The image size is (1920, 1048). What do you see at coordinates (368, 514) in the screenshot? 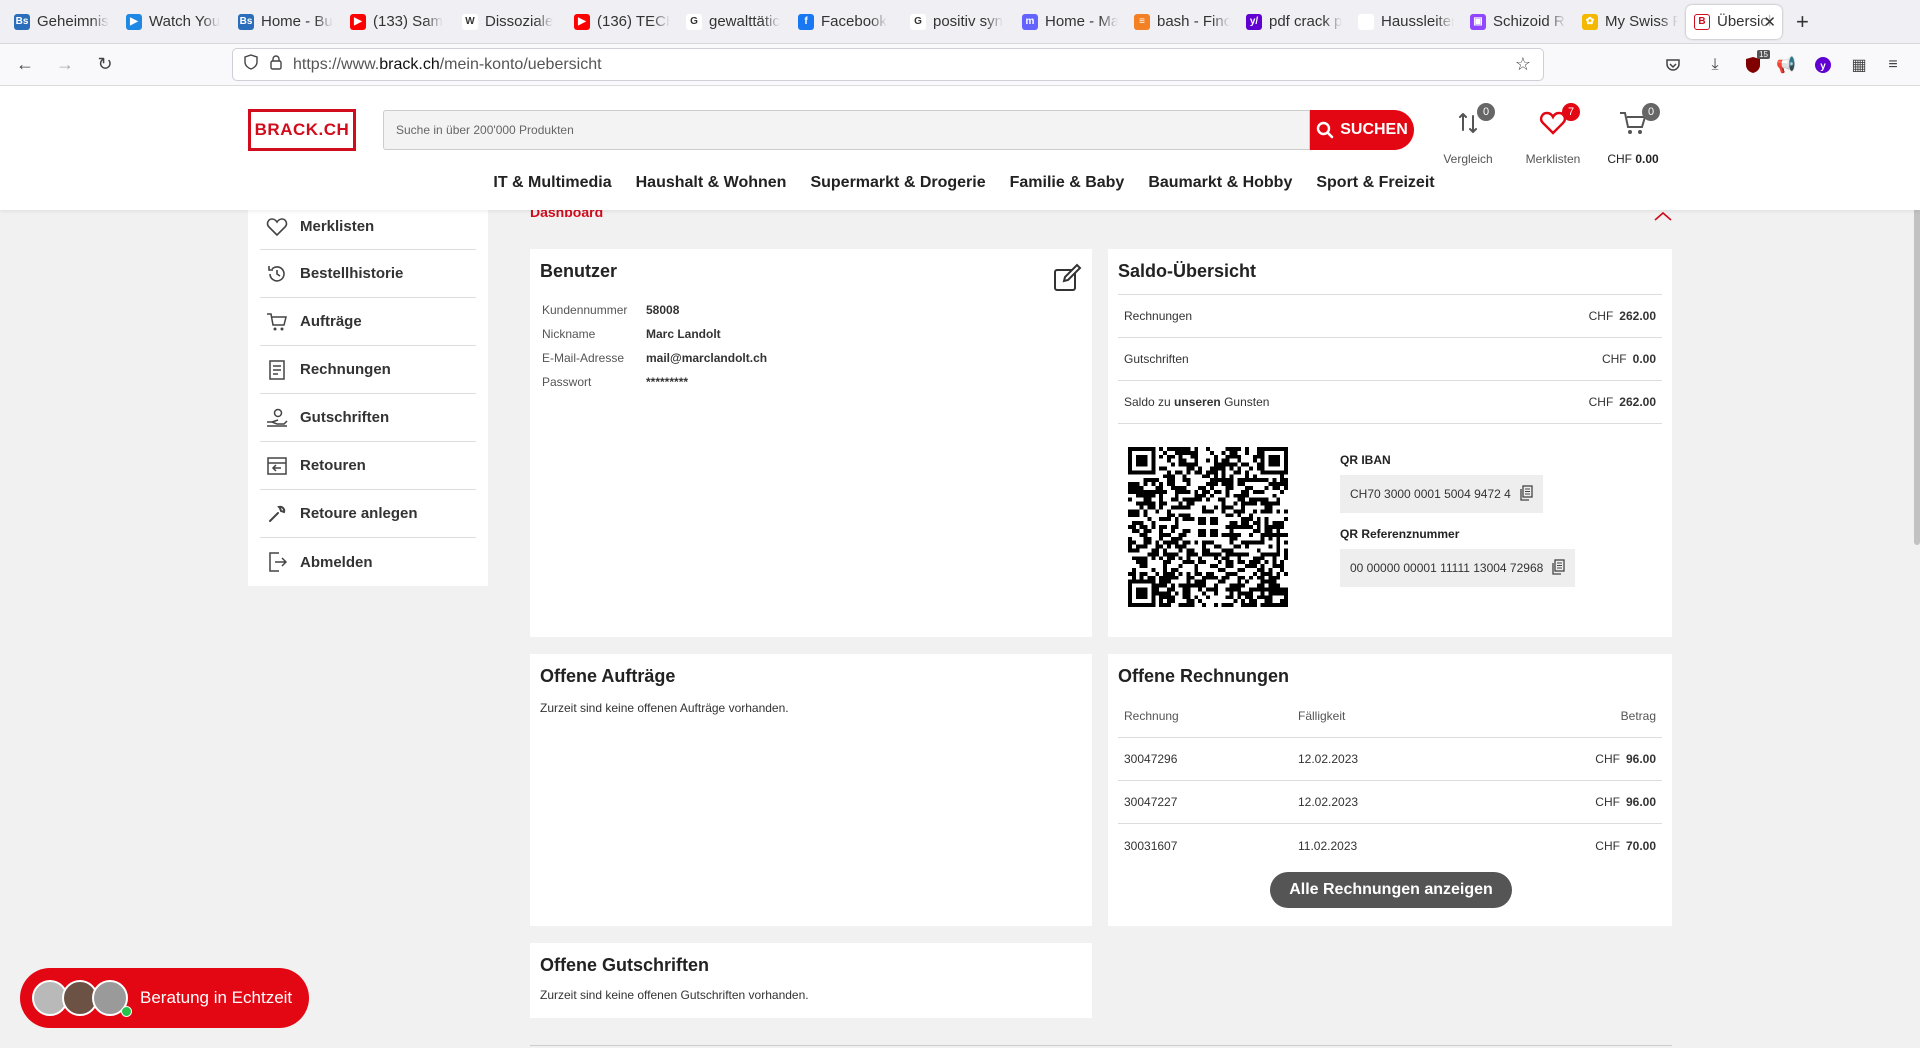
I see `sidebar-item-retoure-anlegen: Retoure anlegen` at bounding box center [368, 514].